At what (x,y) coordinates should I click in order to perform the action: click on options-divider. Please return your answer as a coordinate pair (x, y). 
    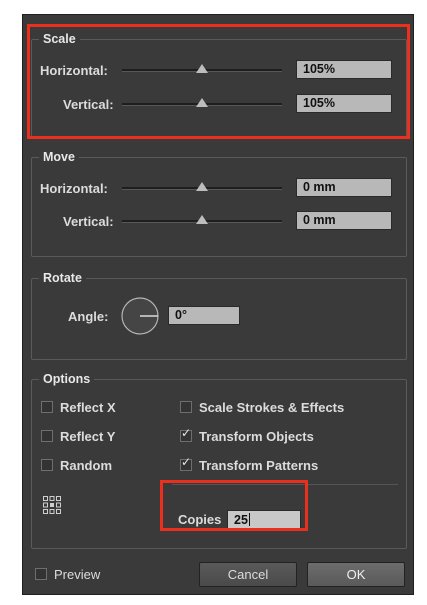
    Looking at the image, I should click on (285, 484).